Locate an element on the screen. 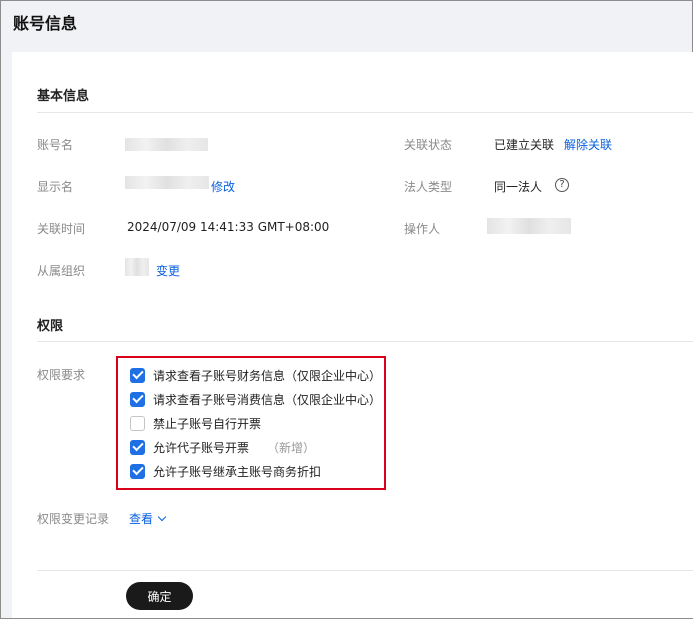 The image size is (693, 619). permission-item-label: 允许代子账号开票 is located at coordinates (201, 447).